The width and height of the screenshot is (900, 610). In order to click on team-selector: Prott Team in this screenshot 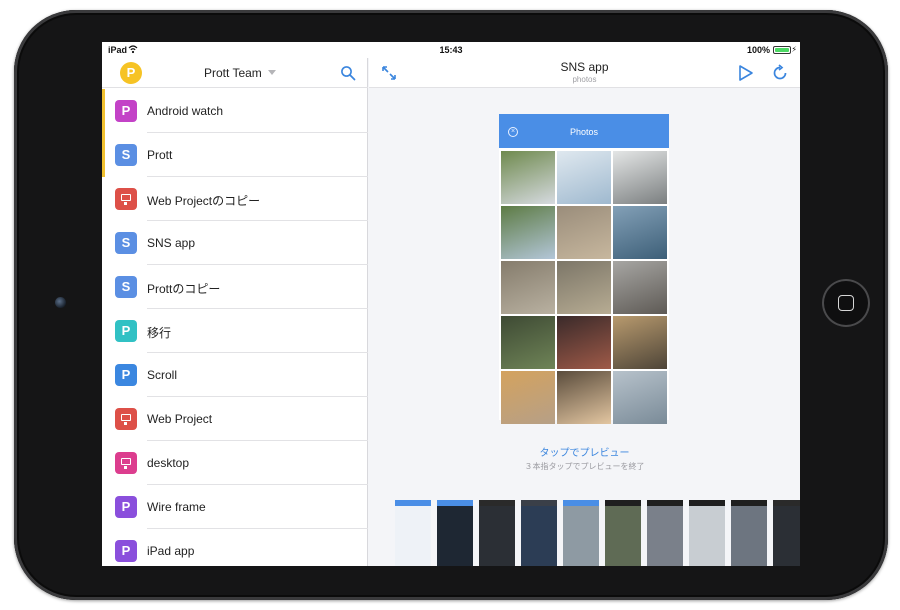, I will do `click(233, 73)`.